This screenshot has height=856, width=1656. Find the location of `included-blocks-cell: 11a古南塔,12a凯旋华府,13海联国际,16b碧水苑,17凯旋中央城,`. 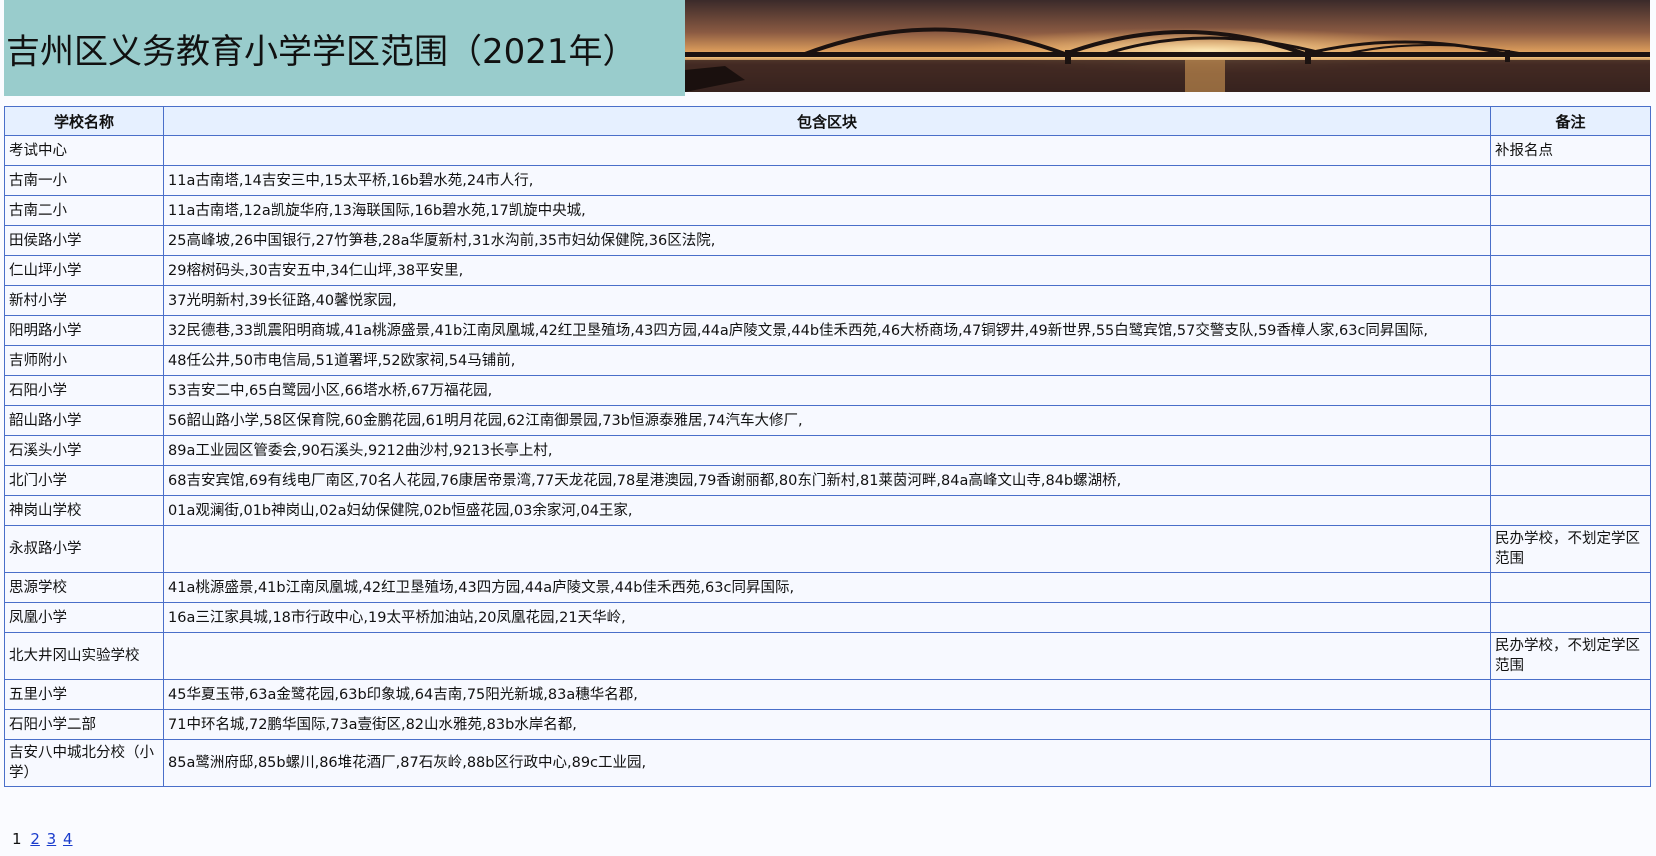

included-blocks-cell: 11a古南塔,12a凯旋华府,13海联国际,16b碧水苑,17凯旋中央城, is located at coordinates (827, 210).